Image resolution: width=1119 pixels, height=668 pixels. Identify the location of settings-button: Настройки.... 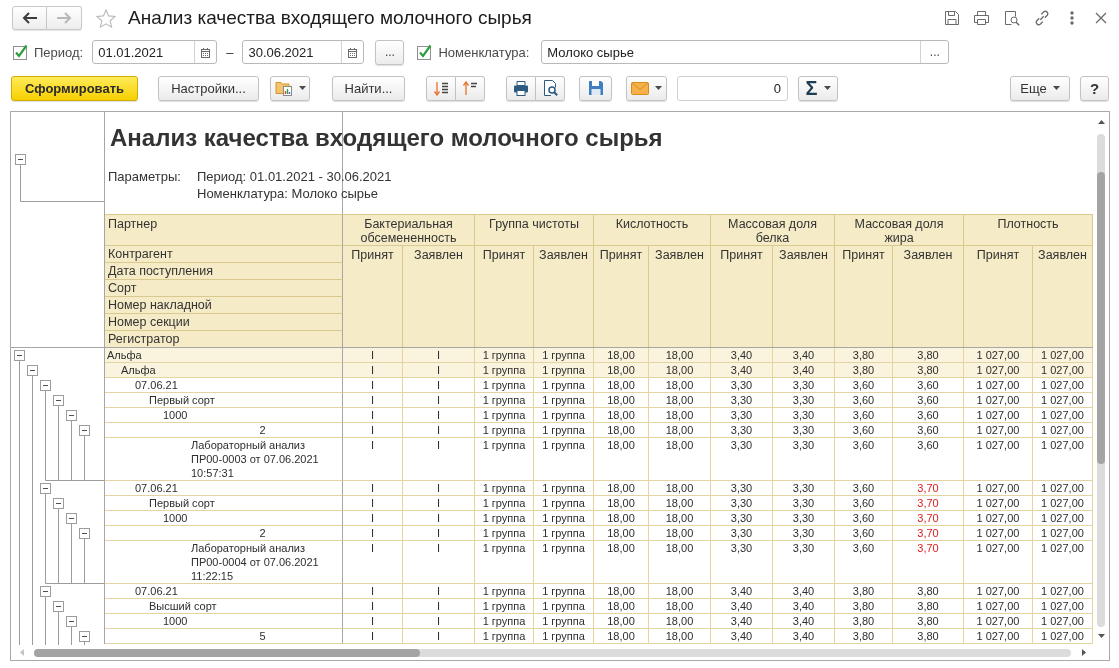
(208, 88).